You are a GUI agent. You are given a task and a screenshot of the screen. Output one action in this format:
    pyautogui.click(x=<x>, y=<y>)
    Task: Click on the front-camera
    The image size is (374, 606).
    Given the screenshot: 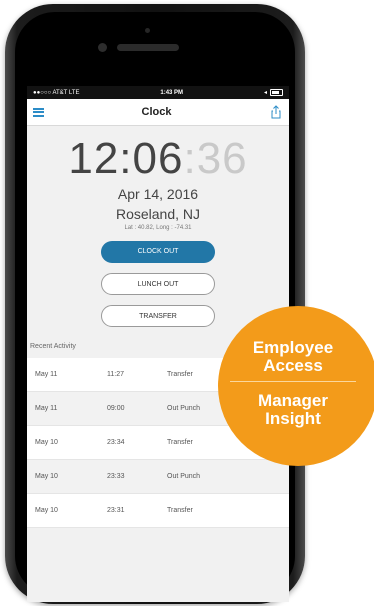 What is the action you would take?
    pyautogui.click(x=102, y=47)
    